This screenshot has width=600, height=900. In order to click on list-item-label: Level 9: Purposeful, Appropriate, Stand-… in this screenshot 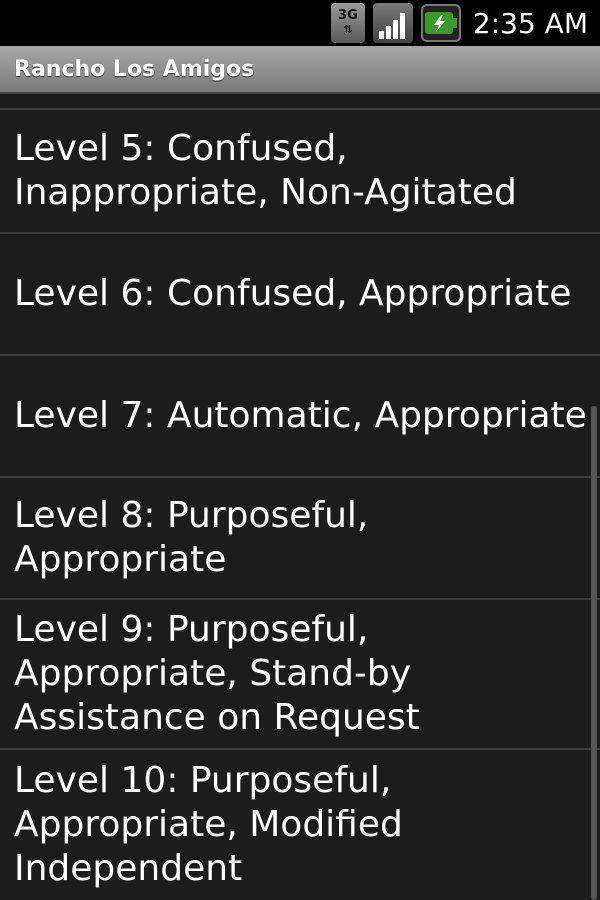, I will do `click(217, 673)`.